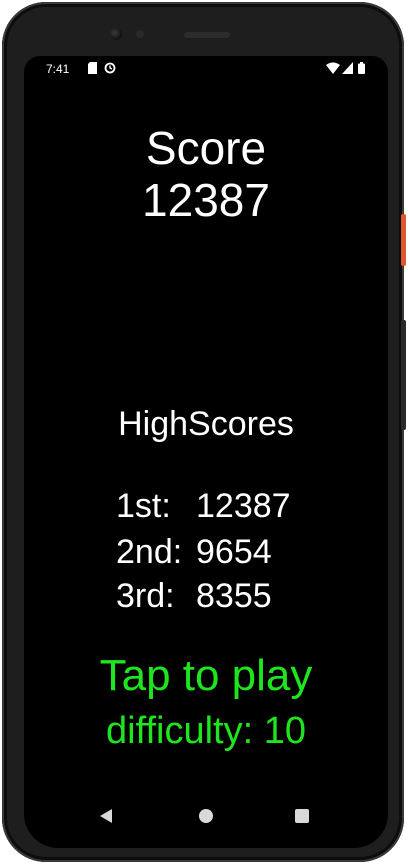 The height and width of the screenshot is (866, 408). I want to click on power-button, so click(403, 240).